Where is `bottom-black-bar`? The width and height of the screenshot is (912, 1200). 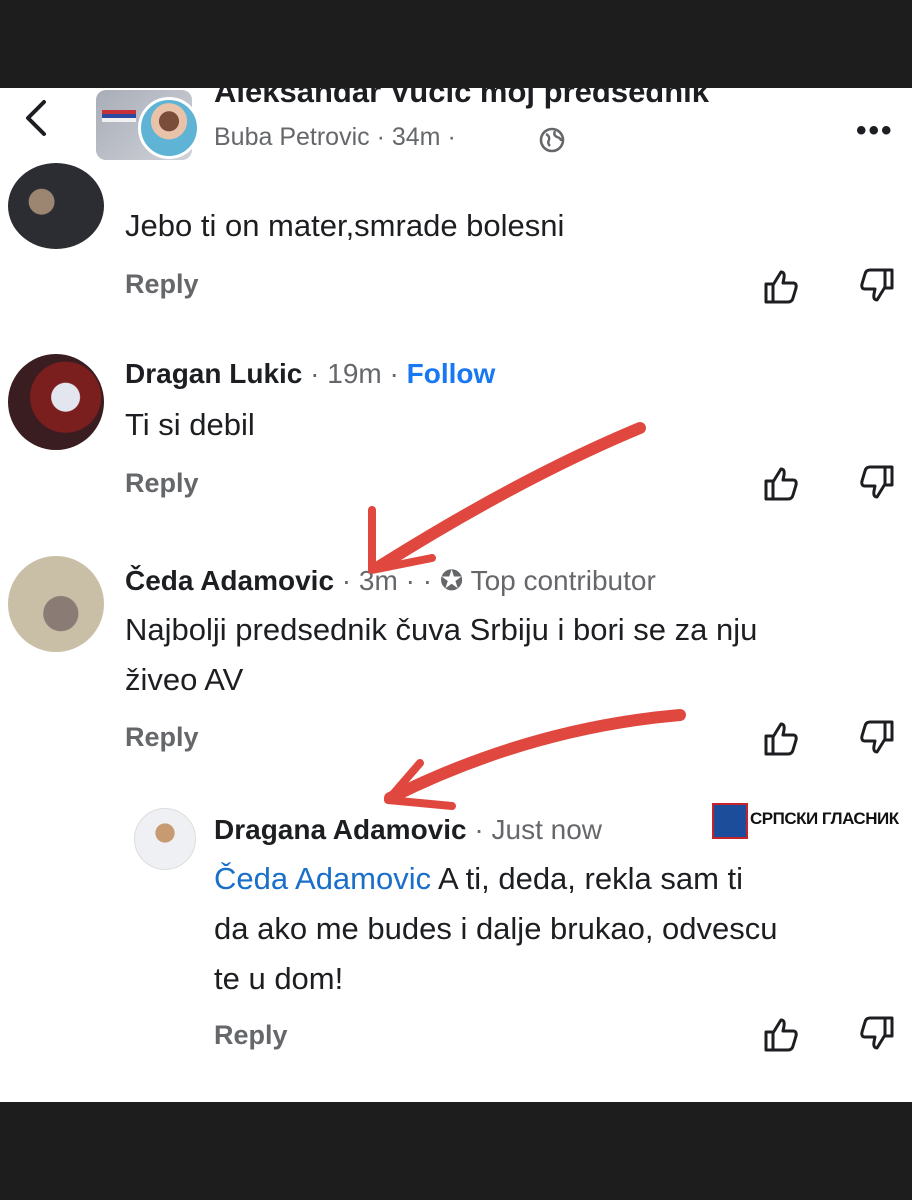
bottom-black-bar is located at coordinates (456, 1151).